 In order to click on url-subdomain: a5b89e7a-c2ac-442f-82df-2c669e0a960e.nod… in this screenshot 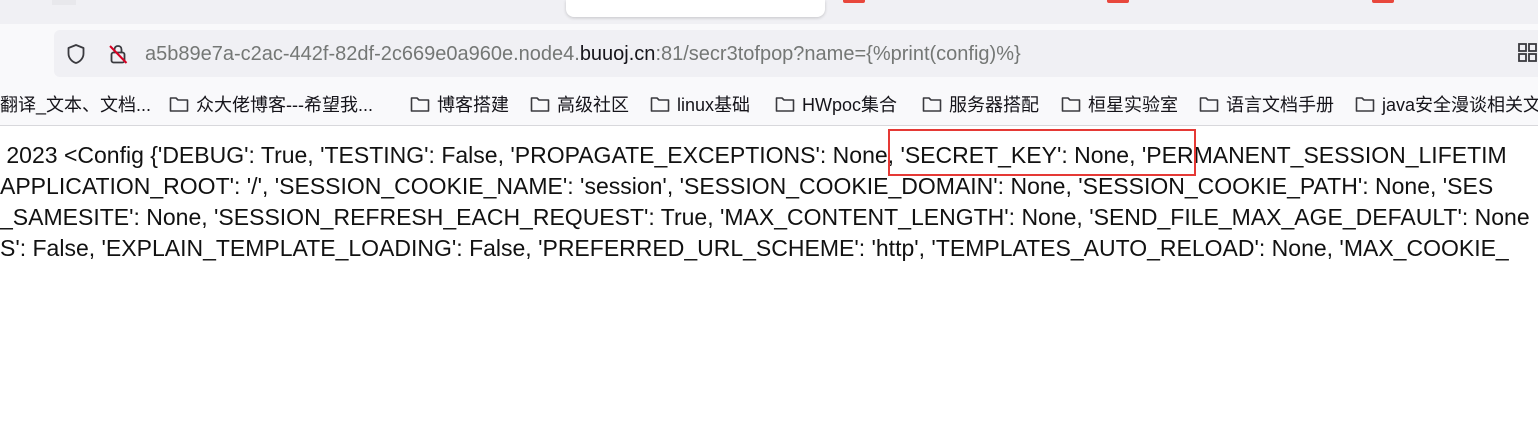, I will do `click(362, 54)`.